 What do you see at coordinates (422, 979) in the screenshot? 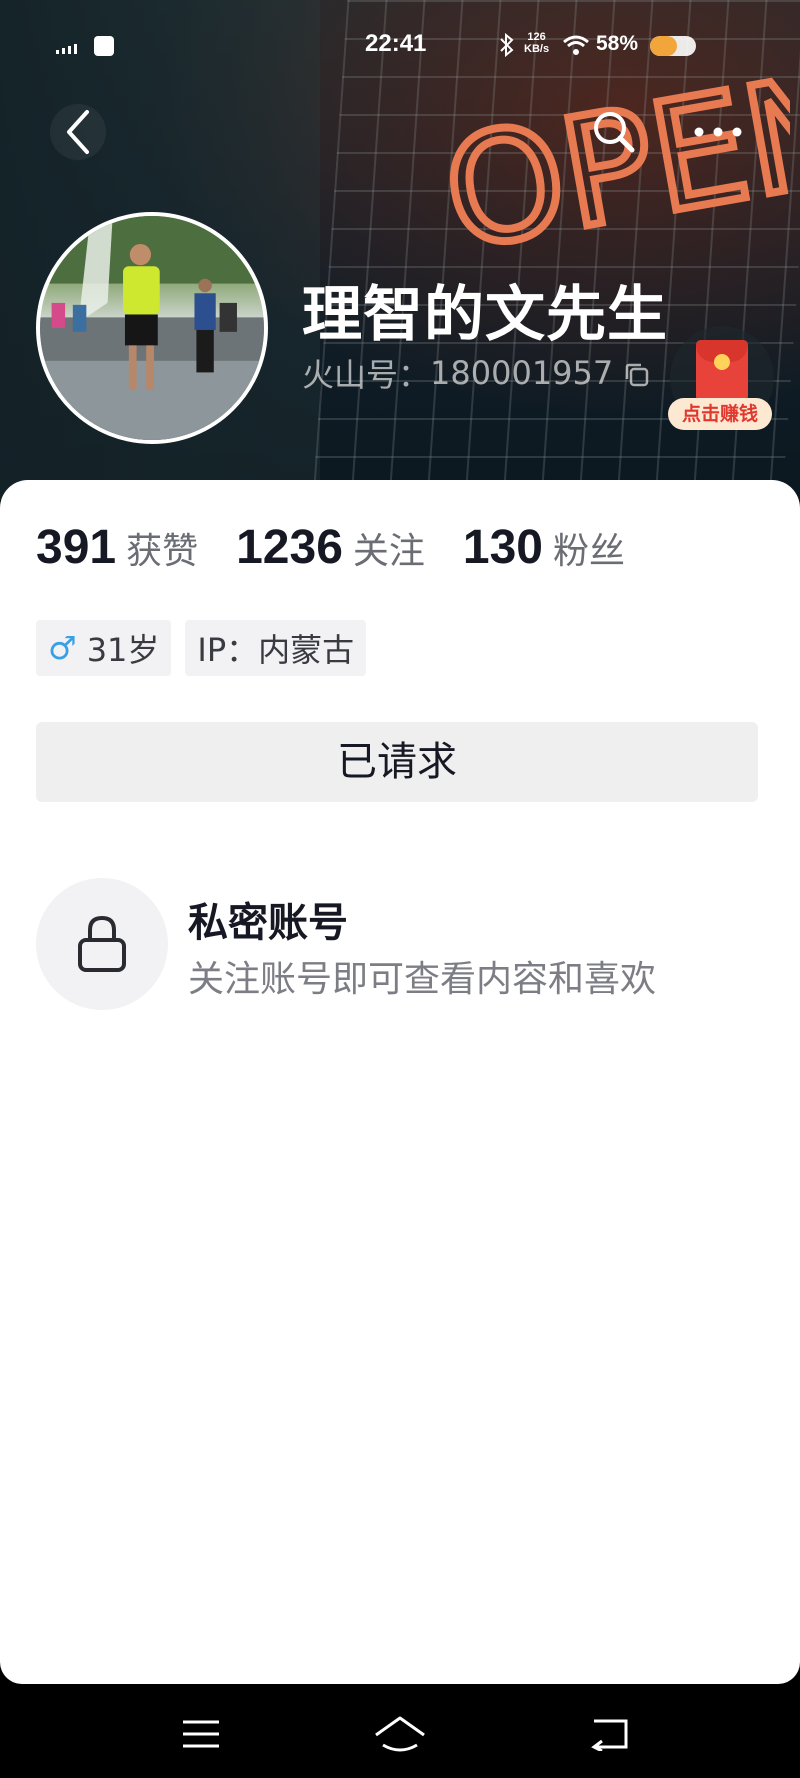
I see `private-account-description: 关注账号即可查看内容和喜欢` at bounding box center [422, 979].